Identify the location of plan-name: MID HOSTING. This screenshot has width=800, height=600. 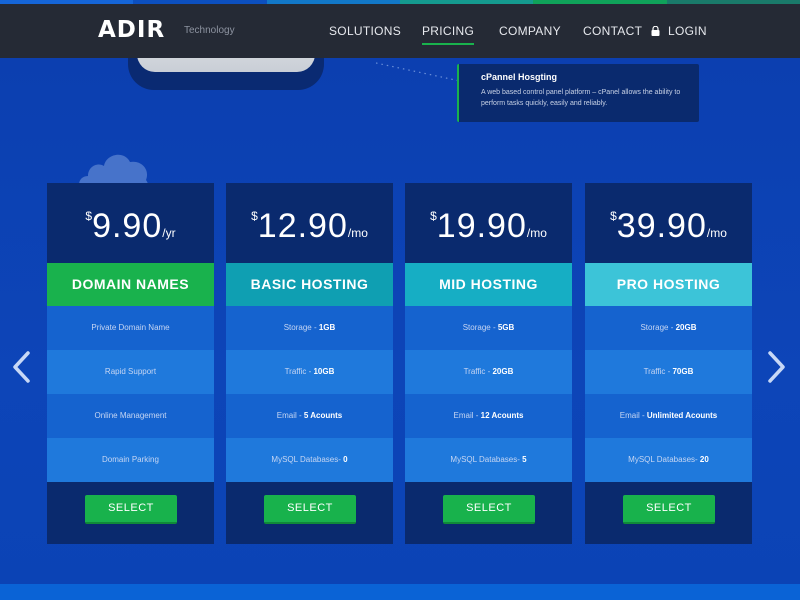
(488, 284).